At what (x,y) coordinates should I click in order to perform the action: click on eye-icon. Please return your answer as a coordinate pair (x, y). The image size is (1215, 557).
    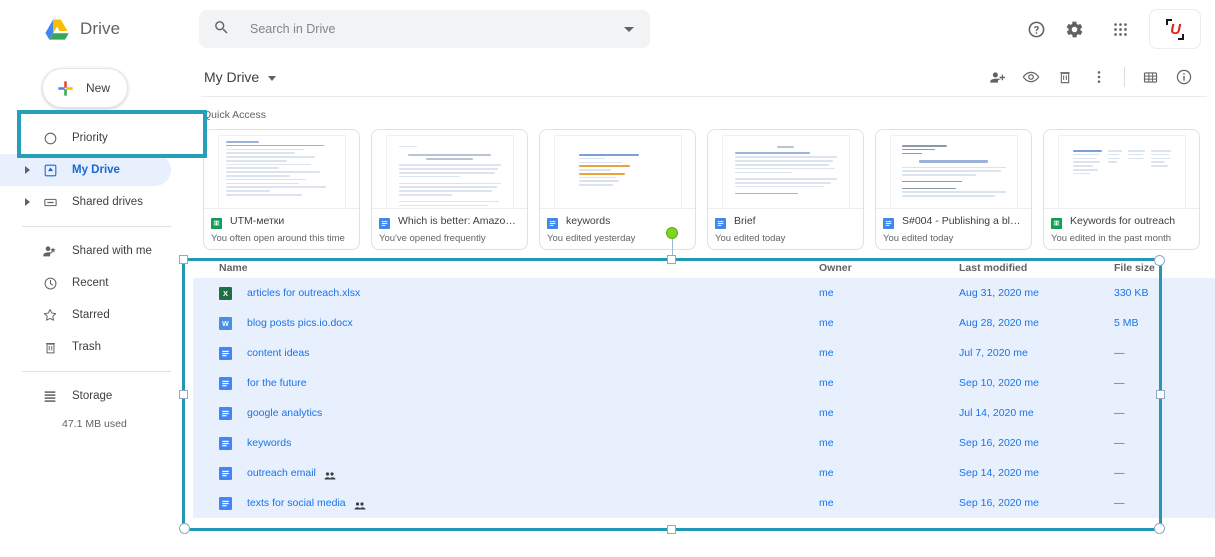
    Looking at the image, I should click on (1031, 77).